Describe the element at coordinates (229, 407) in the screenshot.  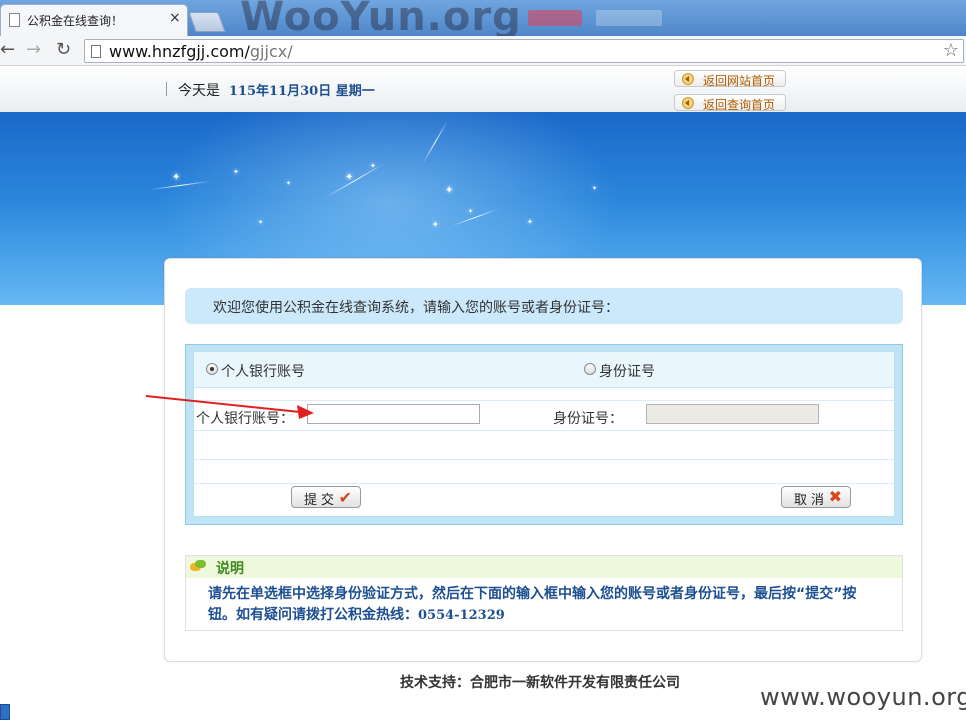
I see `annotation-arrow` at that location.